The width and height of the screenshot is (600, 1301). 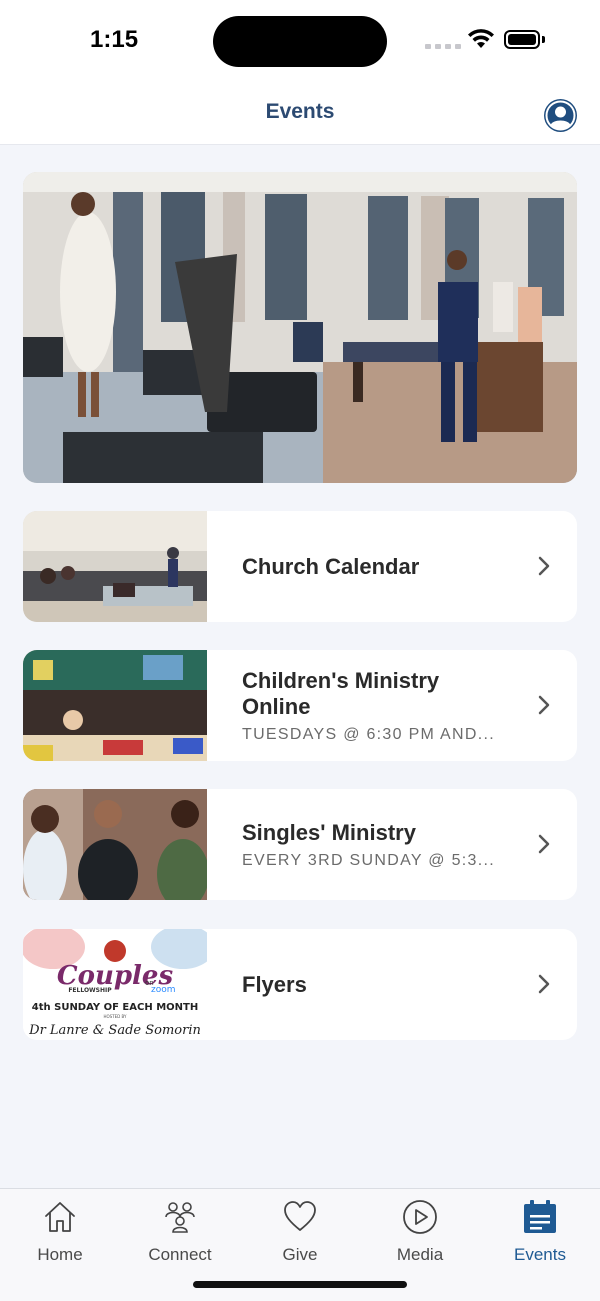 I want to click on event-card: Church Calendar, so click(x=300, y=566).